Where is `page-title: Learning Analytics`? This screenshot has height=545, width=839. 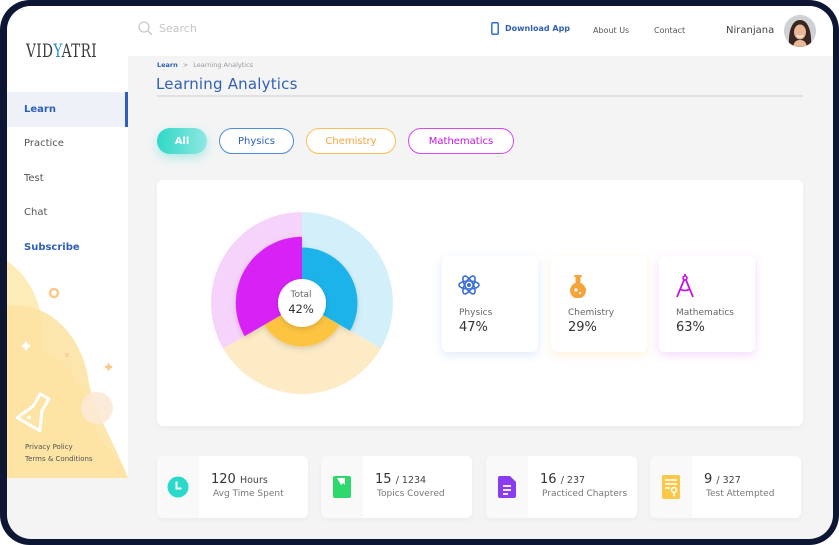 page-title: Learning Analytics is located at coordinates (227, 84).